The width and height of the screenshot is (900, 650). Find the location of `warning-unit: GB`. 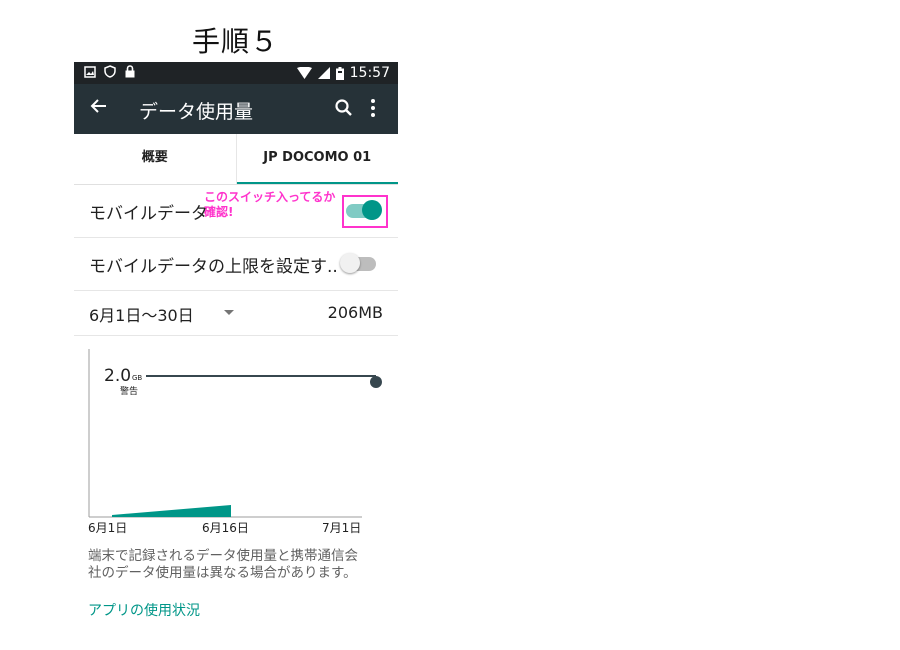

warning-unit: GB is located at coordinates (137, 378).